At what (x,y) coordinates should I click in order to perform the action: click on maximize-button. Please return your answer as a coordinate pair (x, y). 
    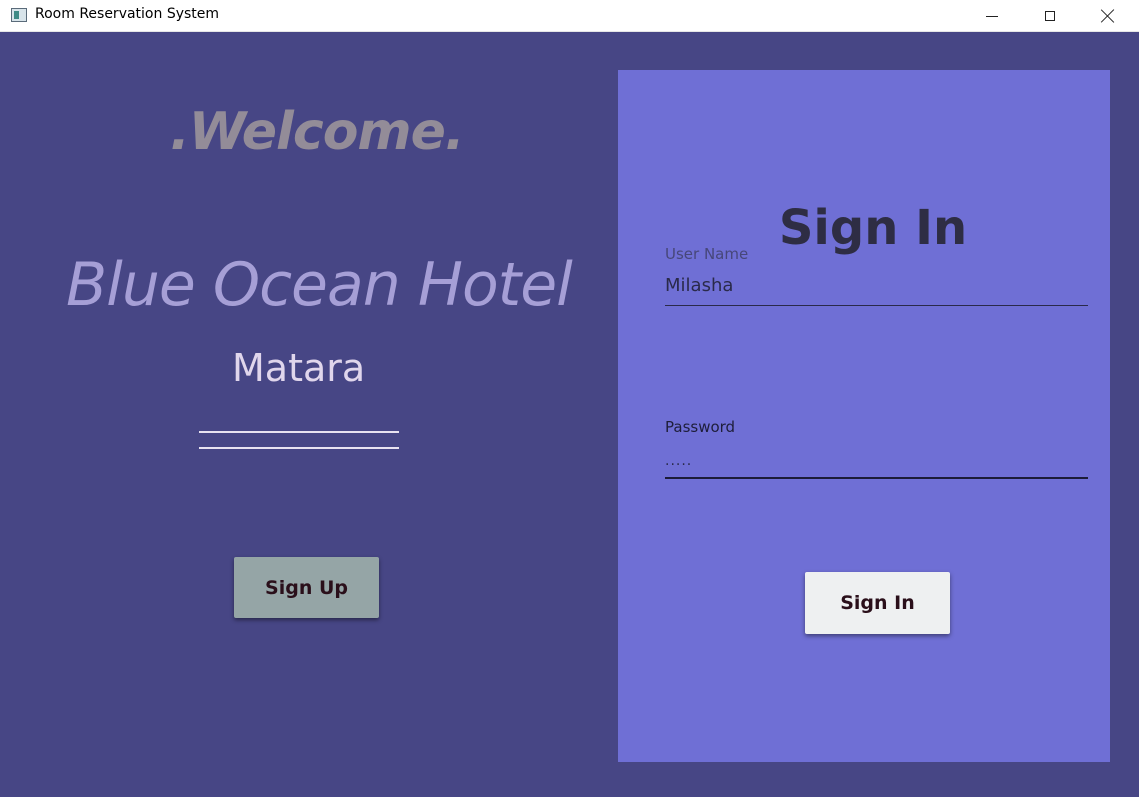
    Looking at the image, I should click on (1050, 16).